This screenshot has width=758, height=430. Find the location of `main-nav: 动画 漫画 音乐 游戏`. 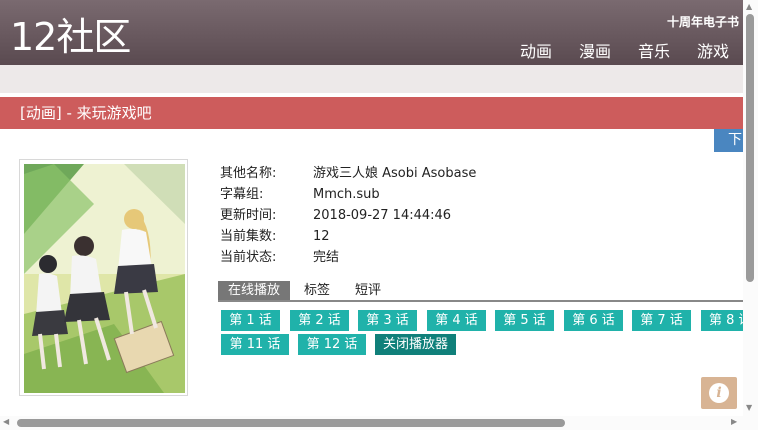

main-nav: 动画 漫画 音乐 游戏 is located at coordinates (611, 50).